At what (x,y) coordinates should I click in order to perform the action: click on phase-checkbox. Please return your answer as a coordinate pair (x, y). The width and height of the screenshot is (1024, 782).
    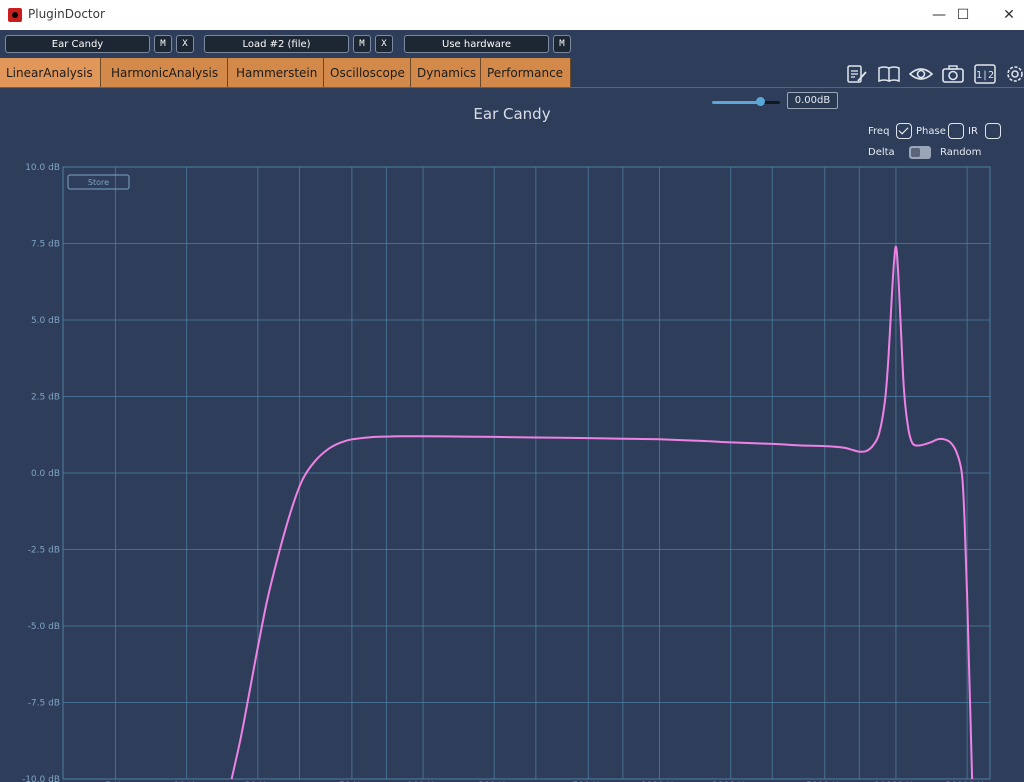
    Looking at the image, I should click on (956, 131).